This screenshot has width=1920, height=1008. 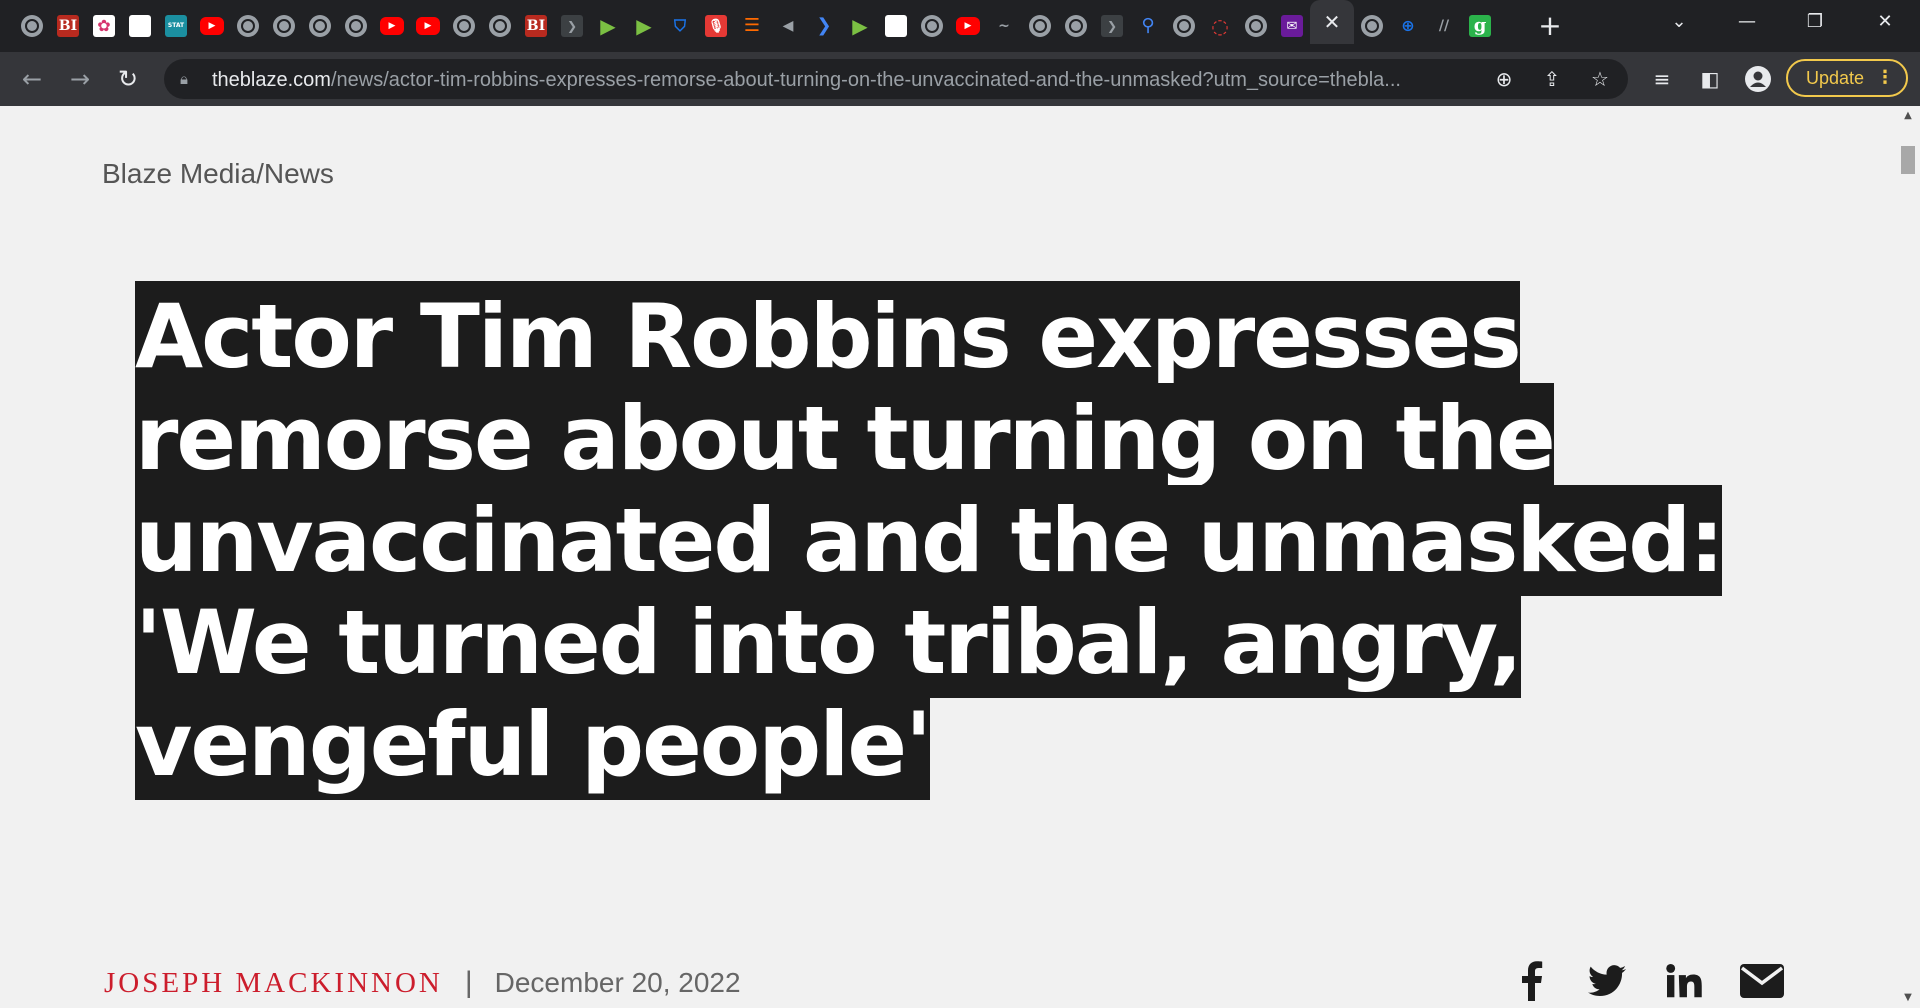 What do you see at coordinates (1908, 557) in the screenshot?
I see `page-scrollbar: ▲ ▼` at bounding box center [1908, 557].